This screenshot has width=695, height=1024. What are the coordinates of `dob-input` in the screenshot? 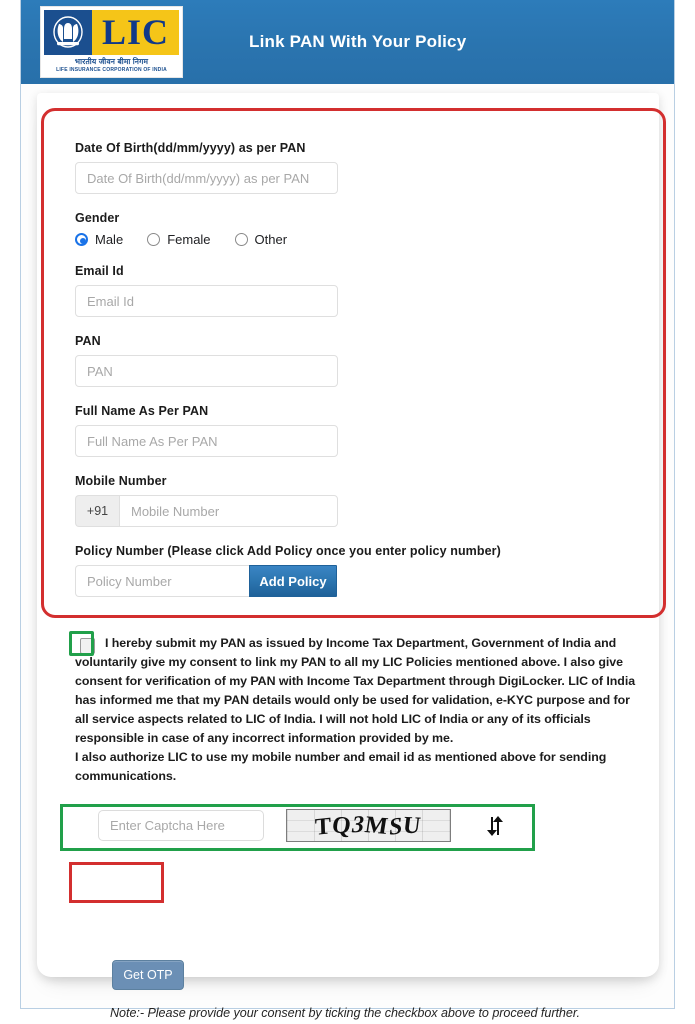 It's located at (206, 178).